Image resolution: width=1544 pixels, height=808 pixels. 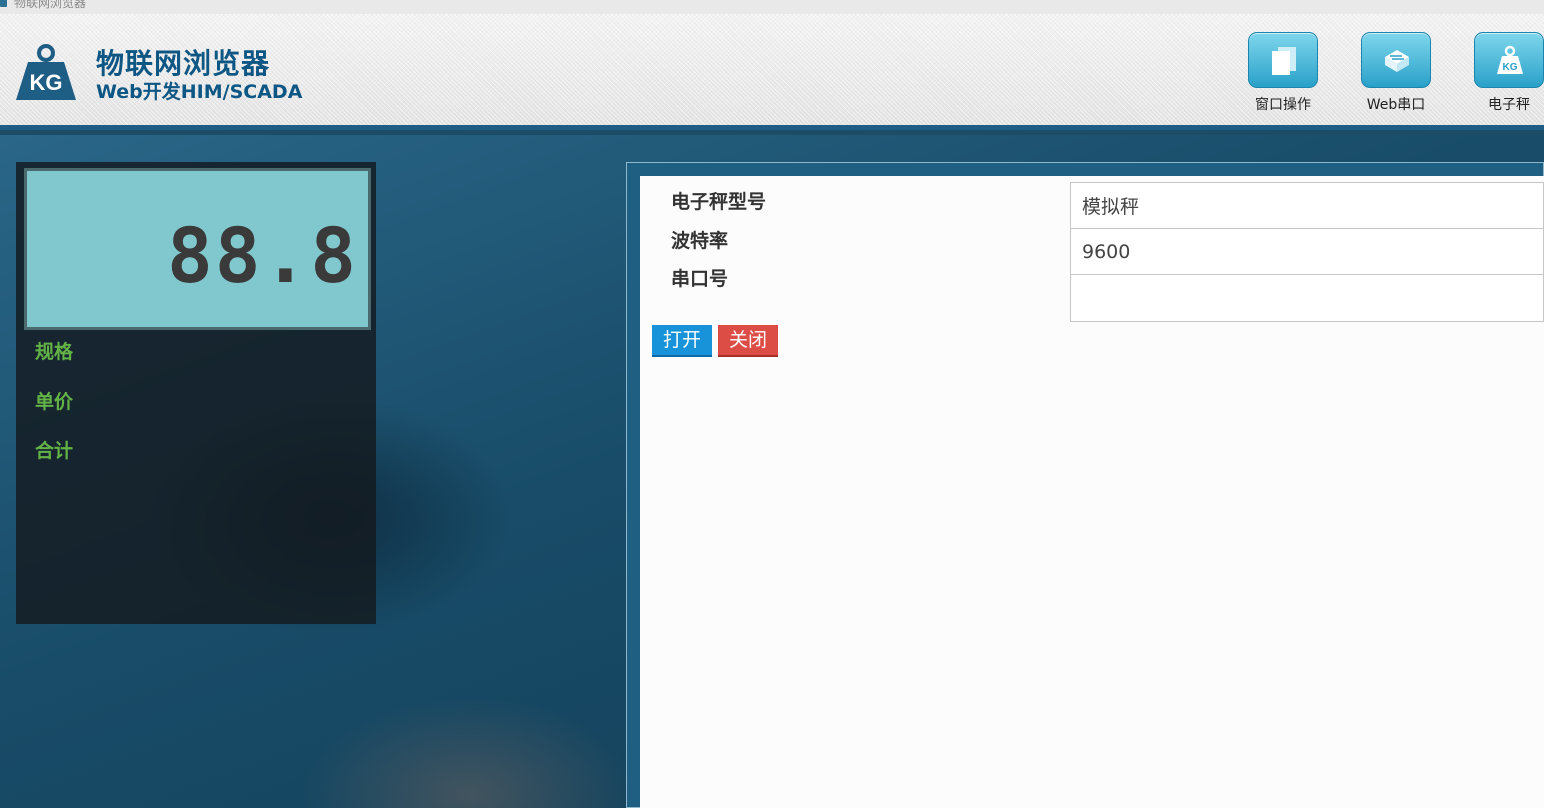 I want to click on weight-readout: 88.8, so click(x=262, y=255).